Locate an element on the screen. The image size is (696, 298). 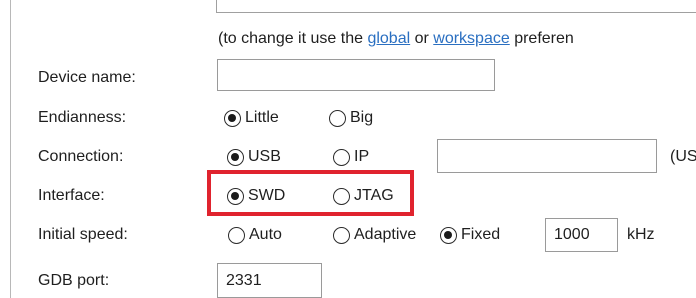
speed-fixed-radio: Fixed is located at coordinates (470, 235).